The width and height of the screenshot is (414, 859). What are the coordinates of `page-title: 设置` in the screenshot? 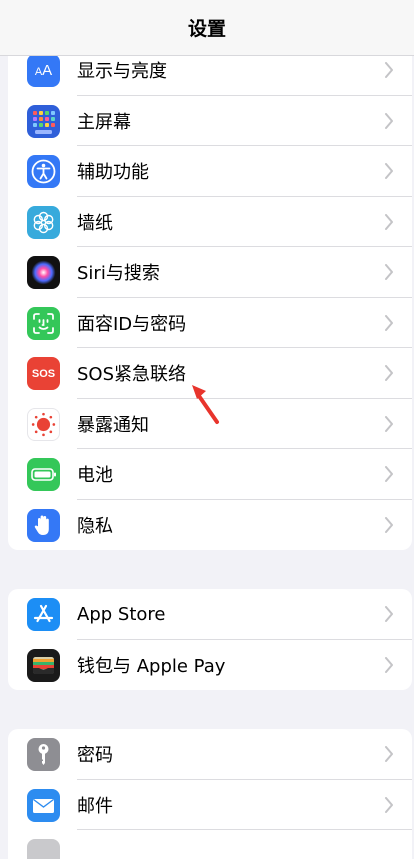 It's located at (206, 29).